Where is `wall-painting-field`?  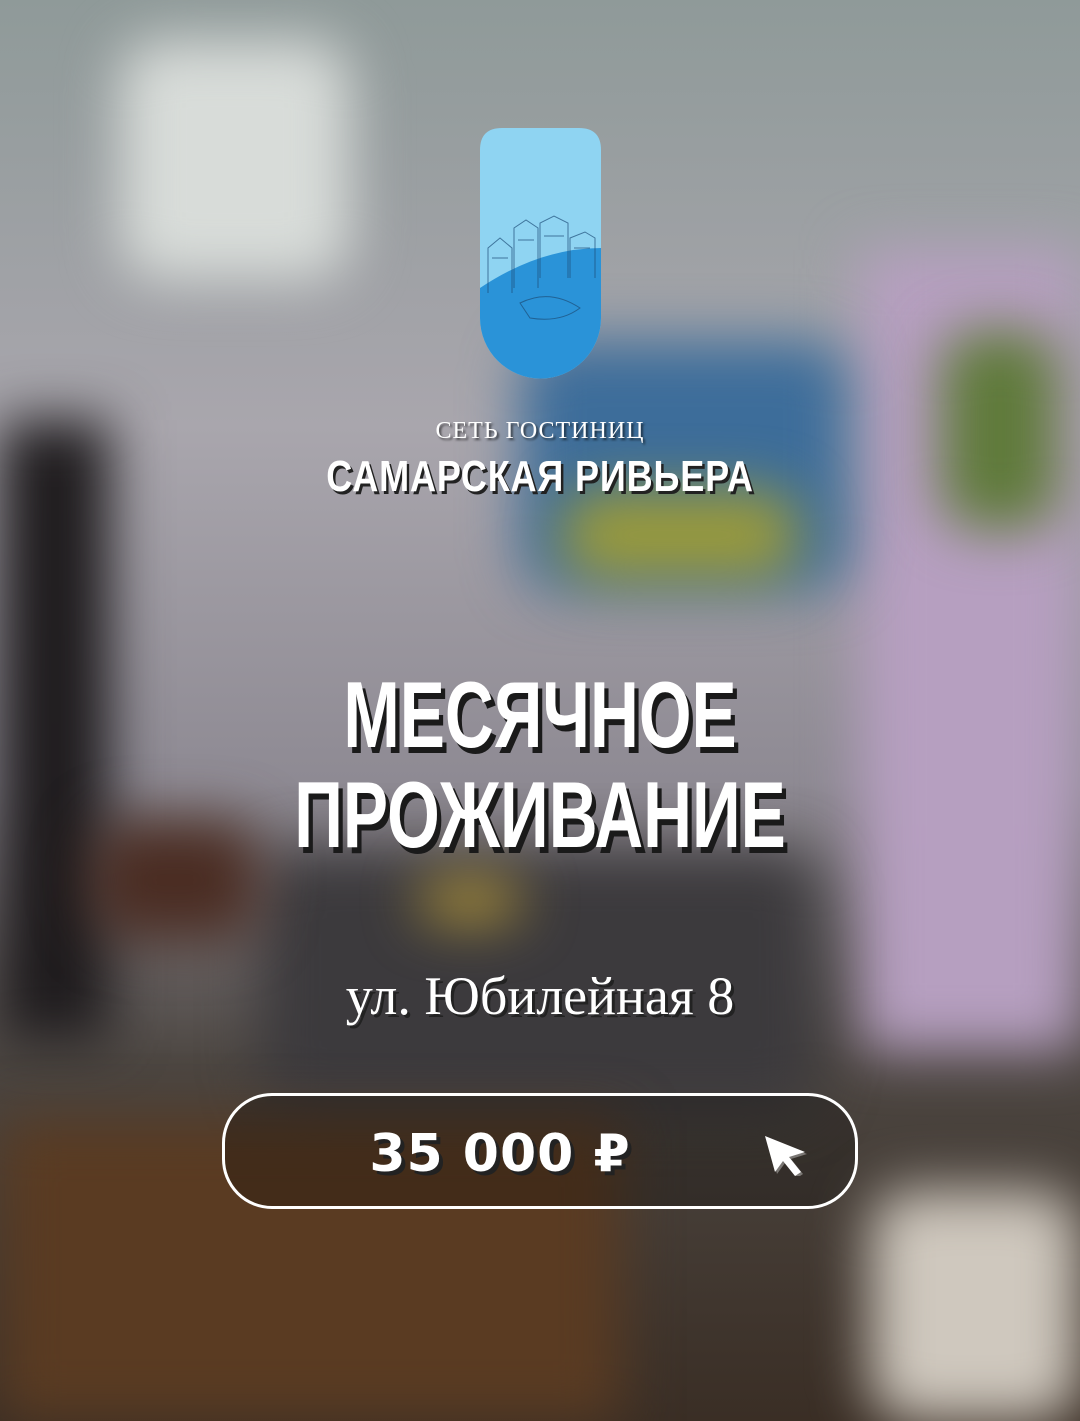
wall-painting-field is located at coordinates (680, 535).